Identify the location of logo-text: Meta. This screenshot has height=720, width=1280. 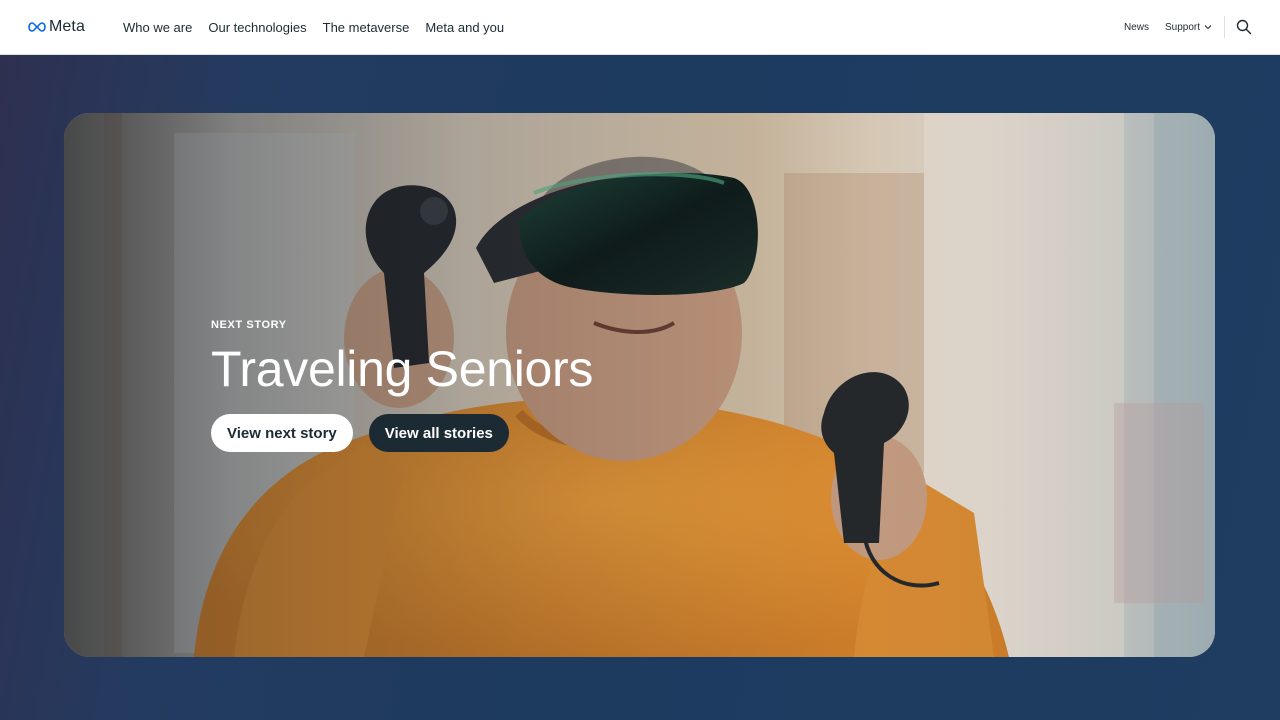
(67, 26).